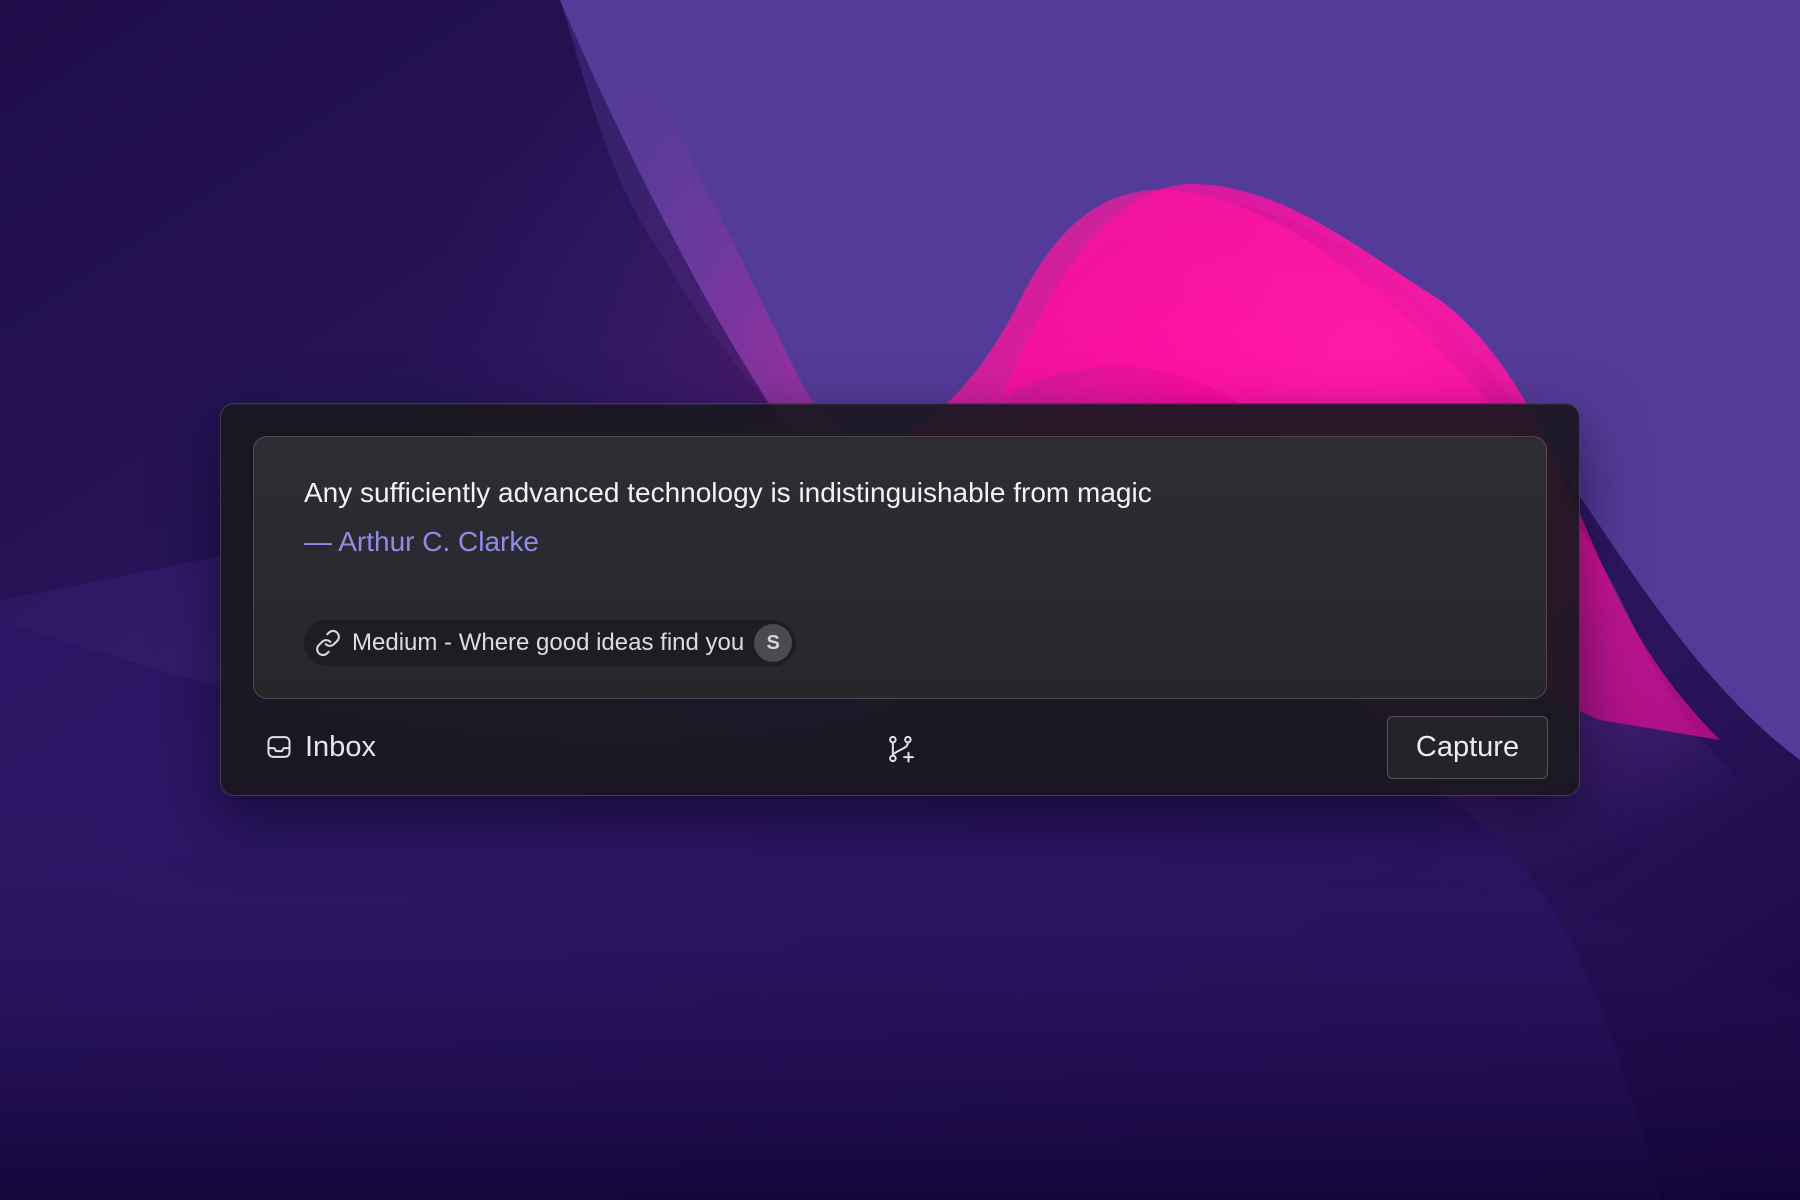 Image resolution: width=1800 pixels, height=1200 pixels. Describe the element at coordinates (773, 643) in the screenshot. I see `source-avatar: S` at that location.